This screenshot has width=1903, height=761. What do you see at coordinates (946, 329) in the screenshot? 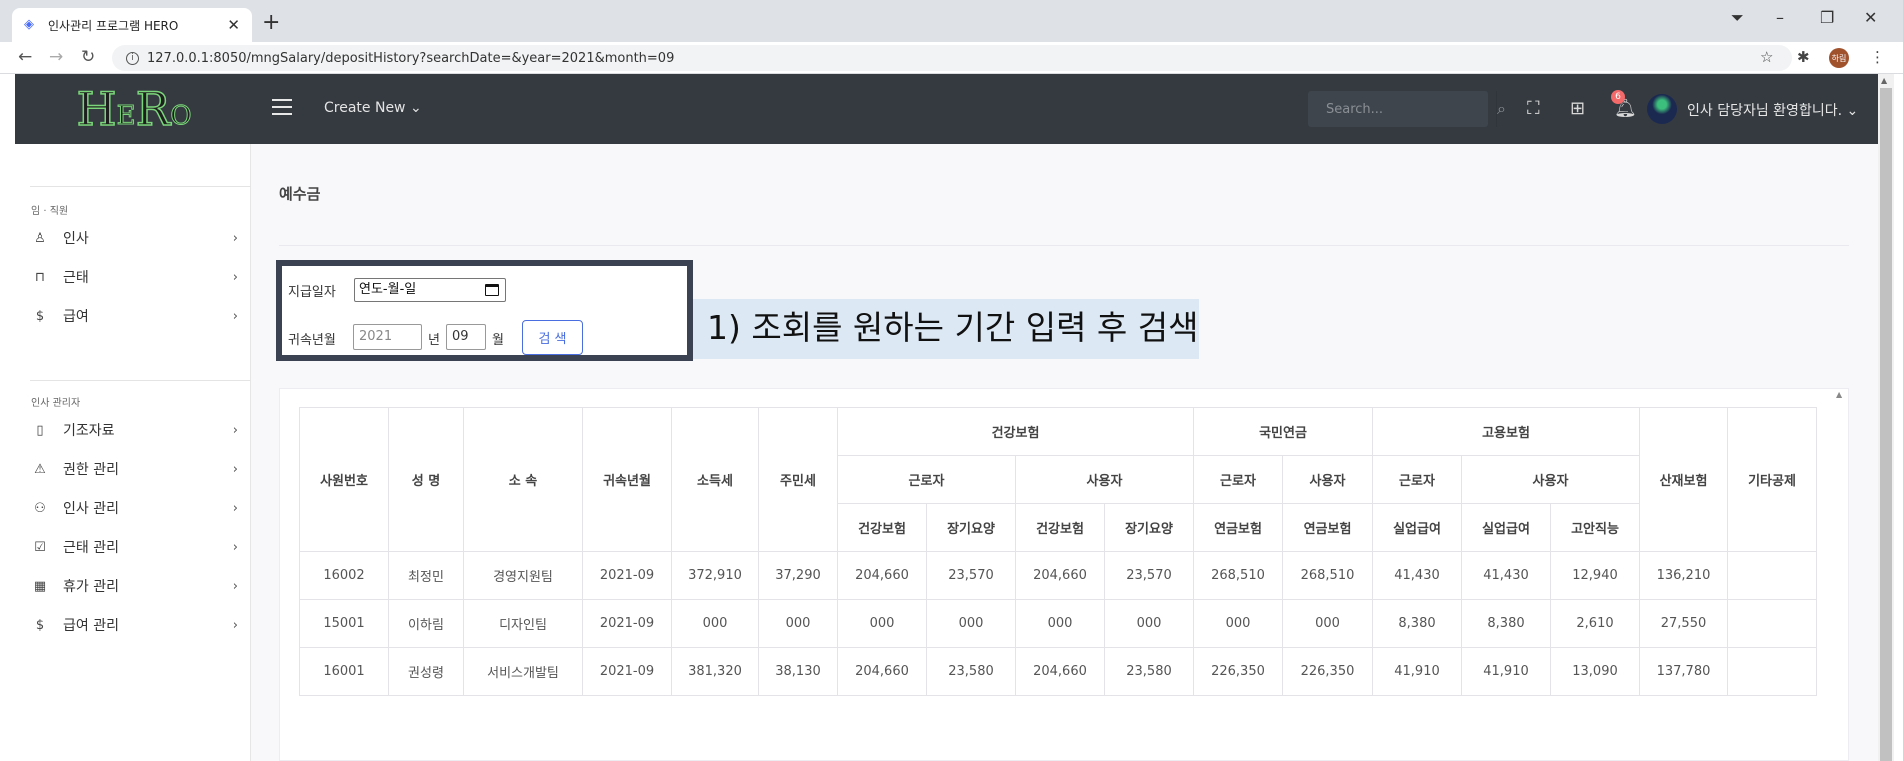
I see `instruction-annotation: 1) 조회를 원하는 기간 입력 후 검색` at bounding box center [946, 329].